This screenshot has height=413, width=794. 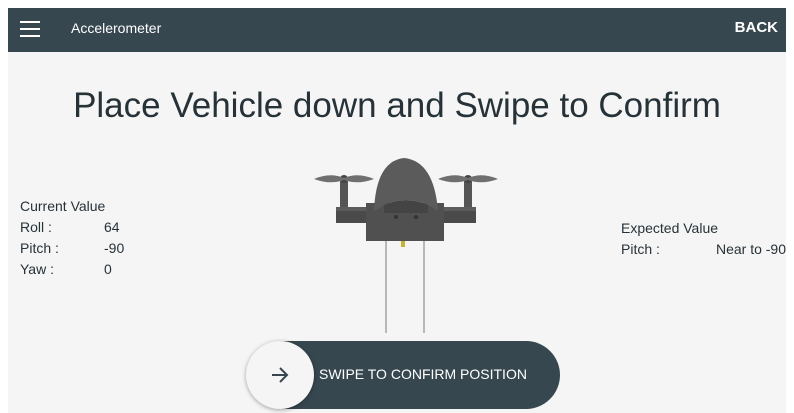 I want to click on roll-value: 64, so click(x=112, y=227).